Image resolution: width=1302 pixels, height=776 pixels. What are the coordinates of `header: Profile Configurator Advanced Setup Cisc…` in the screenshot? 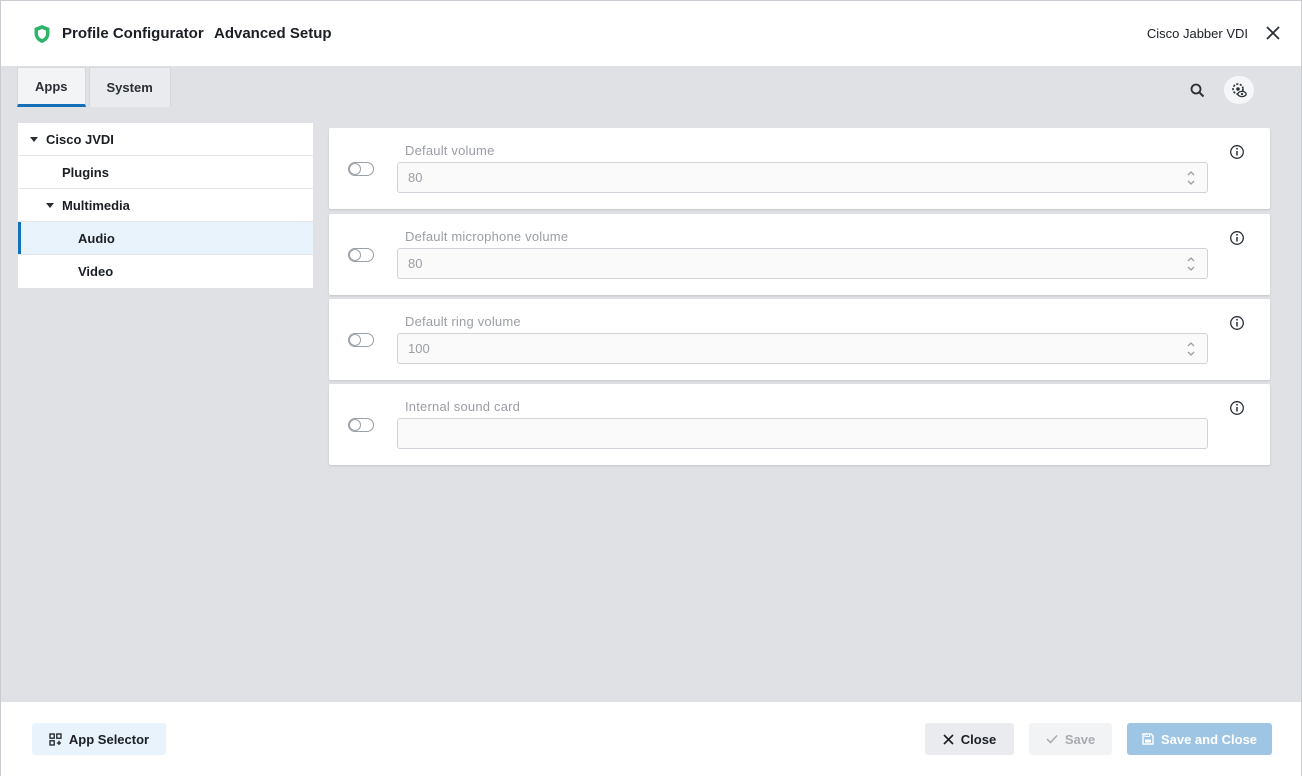 It's located at (651, 33).